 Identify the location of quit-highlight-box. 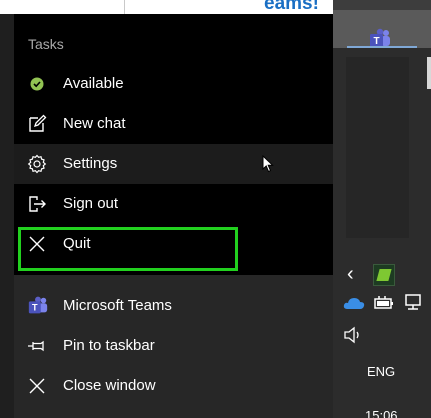
(128, 249).